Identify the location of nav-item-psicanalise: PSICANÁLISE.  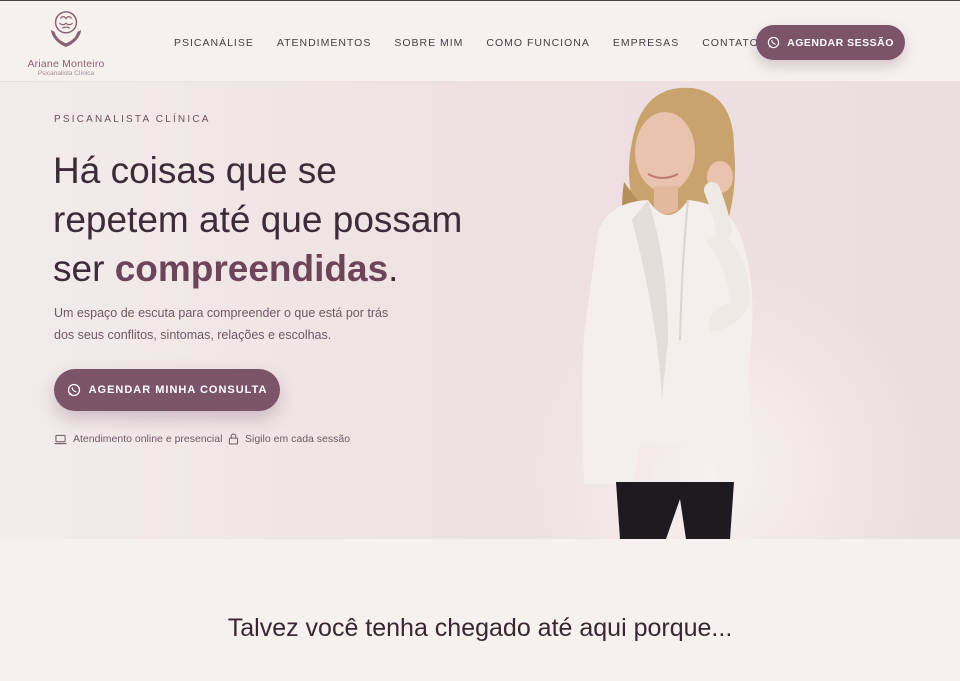
(214, 43).